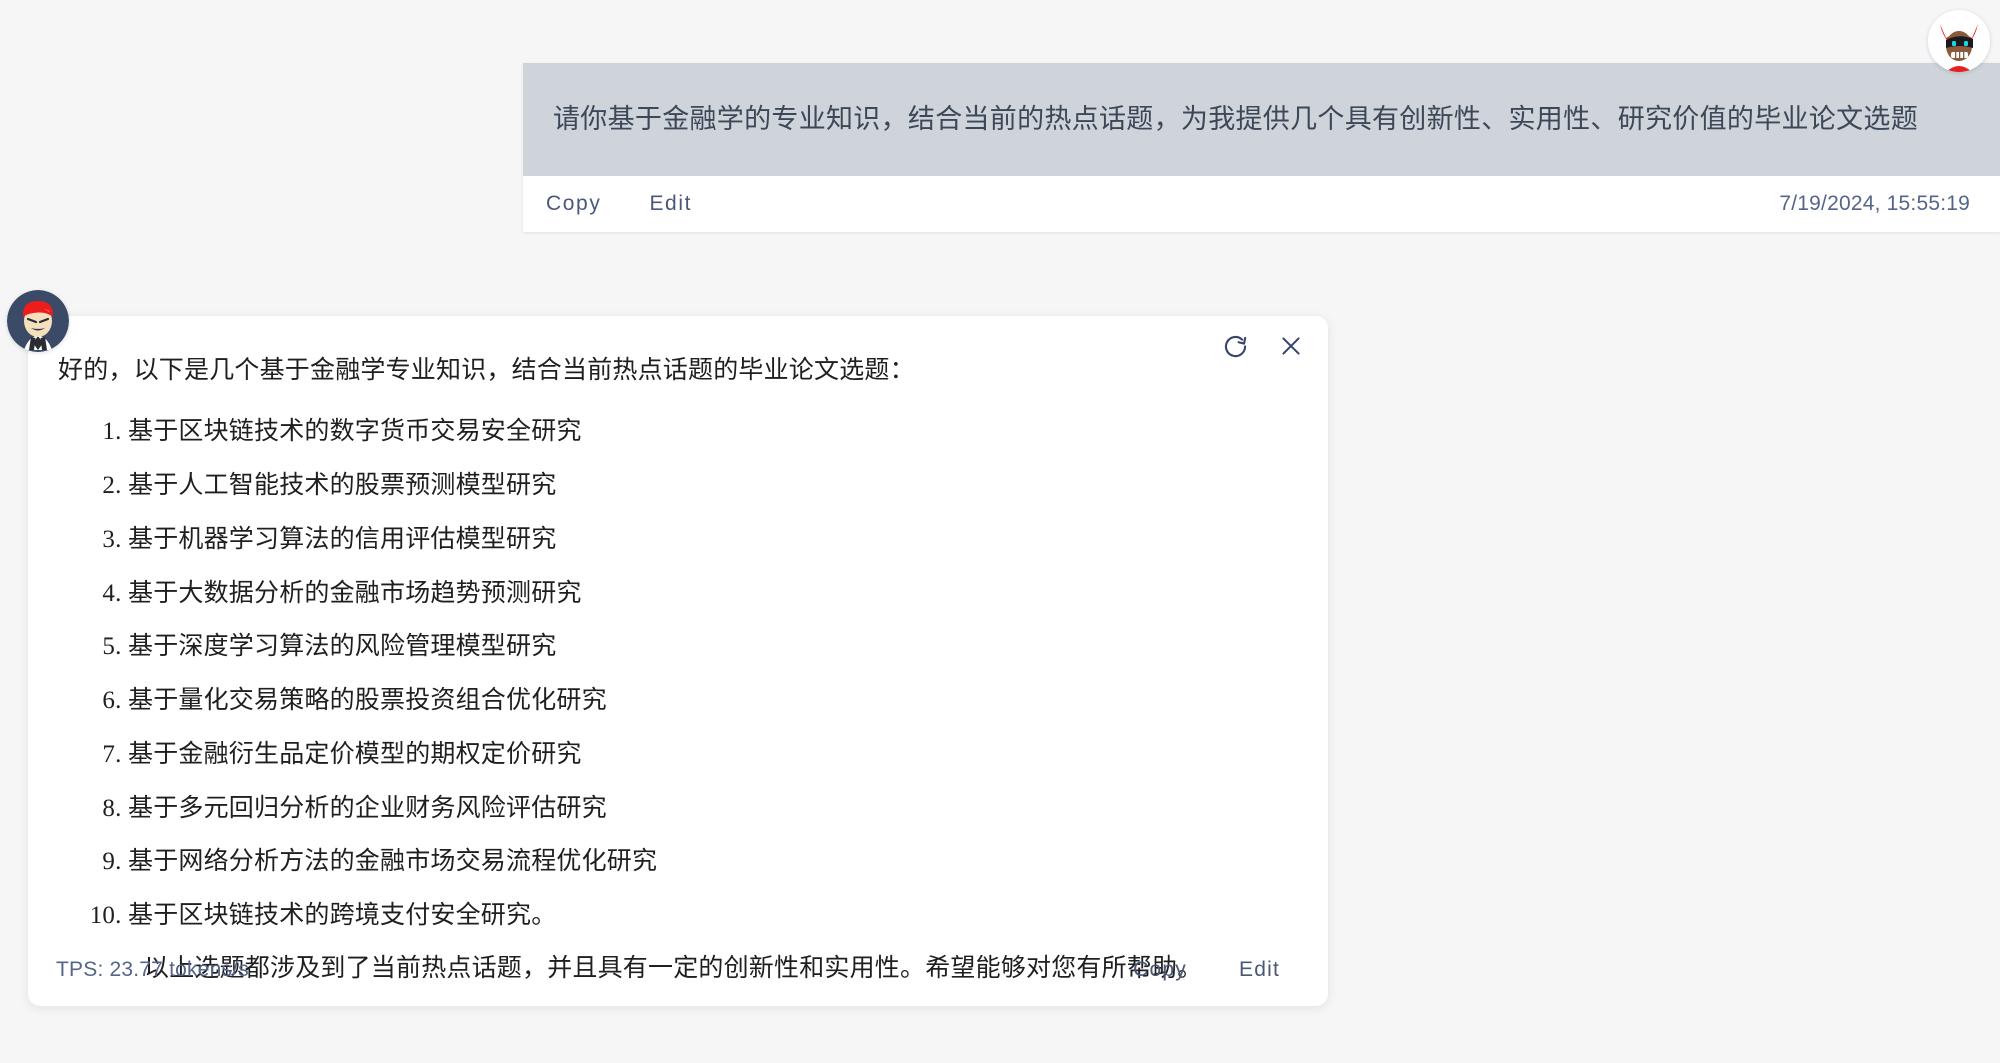 The image size is (2000, 1063). I want to click on assistant-copy-button: Copy, so click(1160, 970).